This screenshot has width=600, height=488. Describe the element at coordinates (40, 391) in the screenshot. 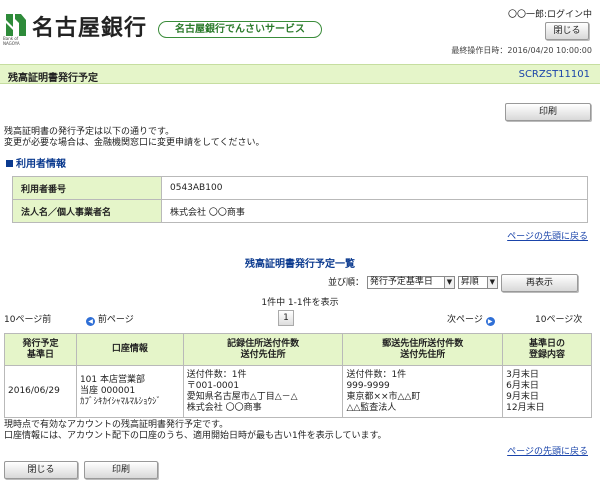

I see `cell-date: 2016/06/29` at that location.